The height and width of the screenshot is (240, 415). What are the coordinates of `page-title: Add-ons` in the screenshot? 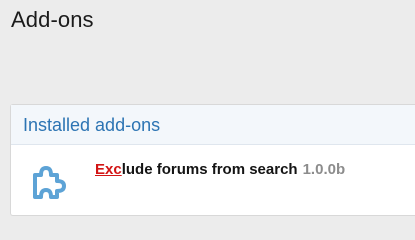 It's located at (52, 19).